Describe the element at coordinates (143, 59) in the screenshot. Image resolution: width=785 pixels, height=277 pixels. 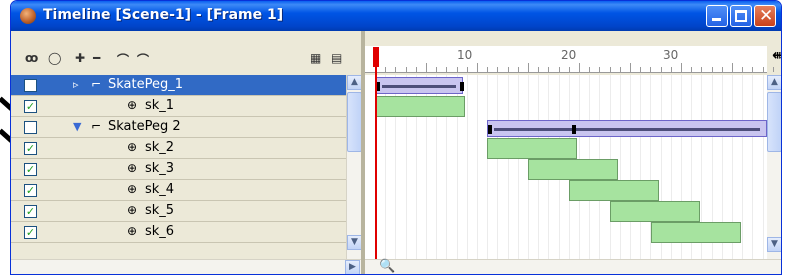
I see `add-folder-icon: ⌒` at that location.